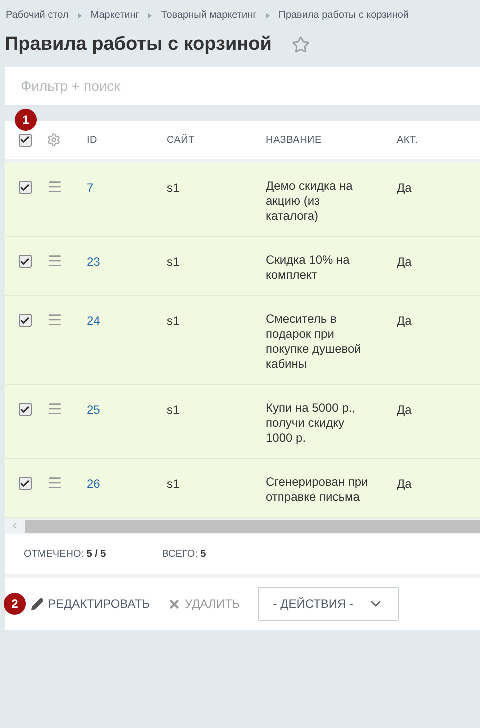  Describe the element at coordinates (242, 266) in the screenshot. I see `table-row: 23 s1 Скидка 10% на комплект Да` at that location.